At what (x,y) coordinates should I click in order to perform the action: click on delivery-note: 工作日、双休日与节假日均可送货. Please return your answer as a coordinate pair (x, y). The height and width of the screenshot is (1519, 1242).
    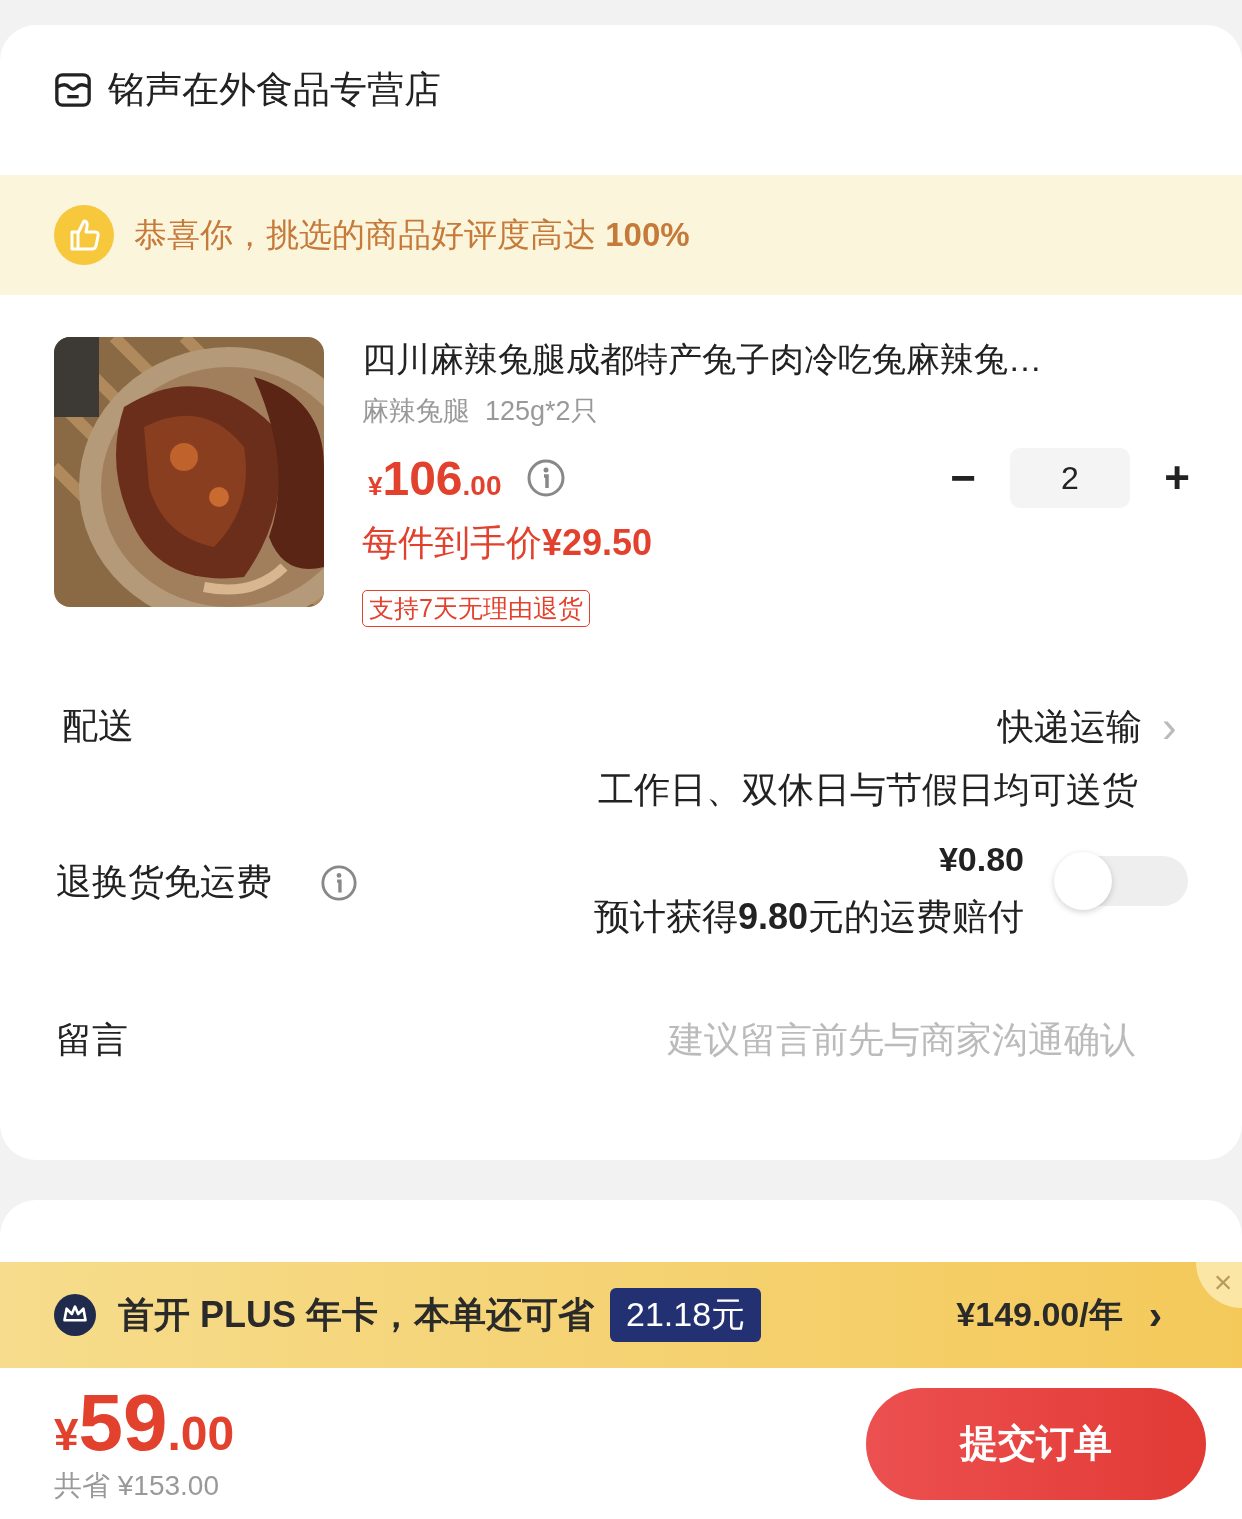
    Looking at the image, I should click on (868, 790).